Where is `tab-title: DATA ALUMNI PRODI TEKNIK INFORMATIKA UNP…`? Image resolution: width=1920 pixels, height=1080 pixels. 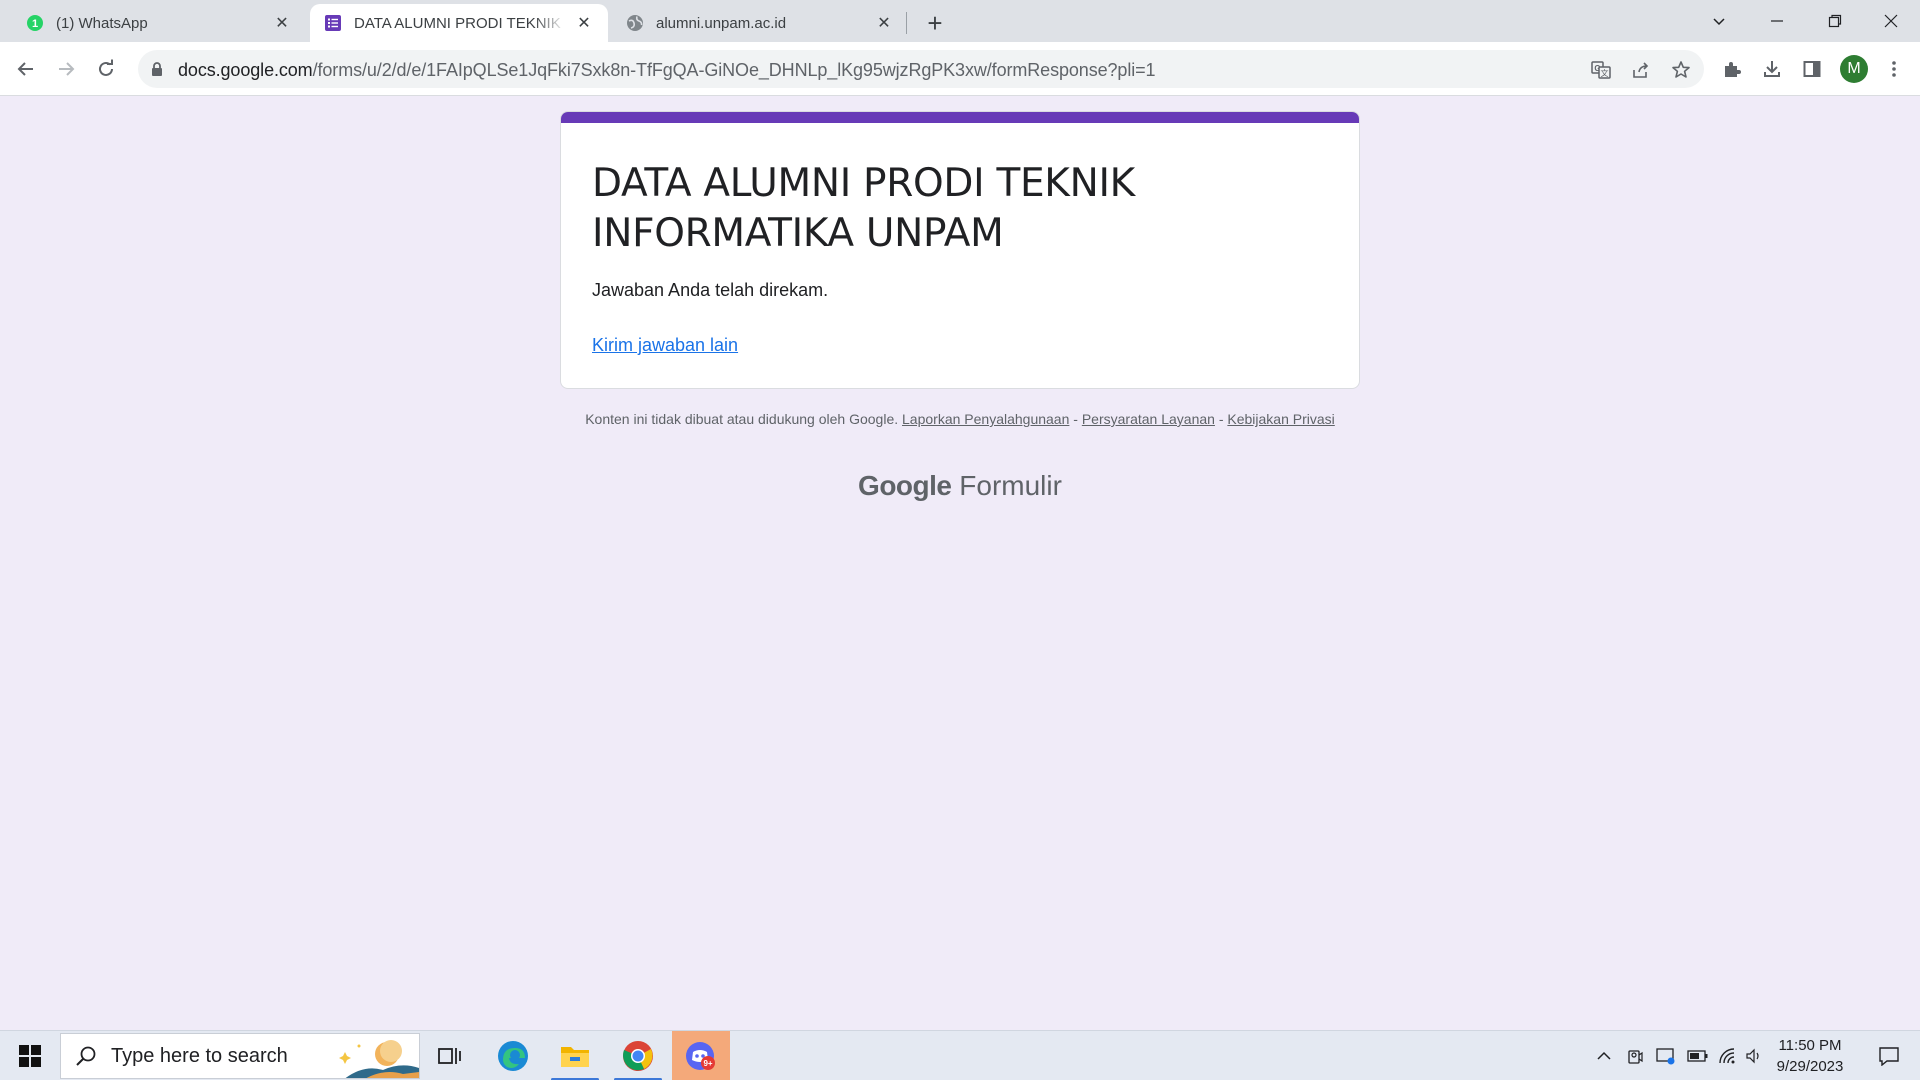 tab-title: DATA ALUMNI PRODI TEKNIK INFORMATIKA UNP… is located at coordinates (460, 23).